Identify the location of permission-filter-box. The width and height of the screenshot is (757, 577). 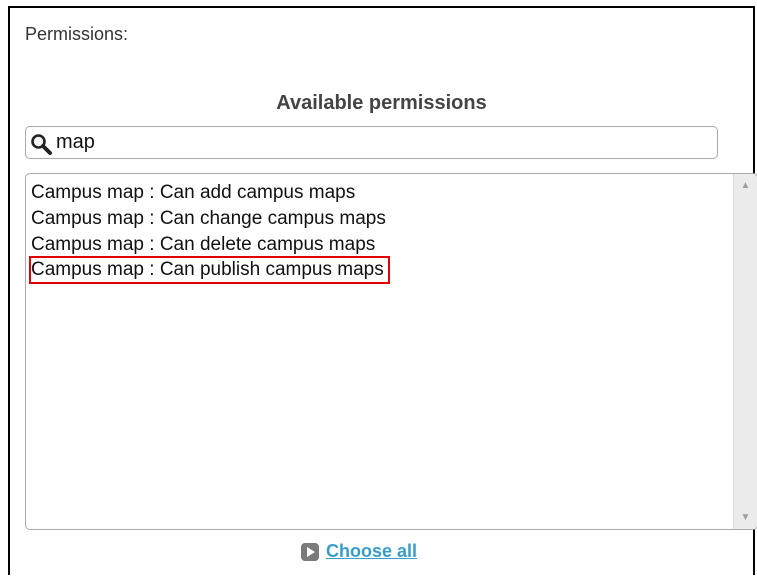
(371, 142).